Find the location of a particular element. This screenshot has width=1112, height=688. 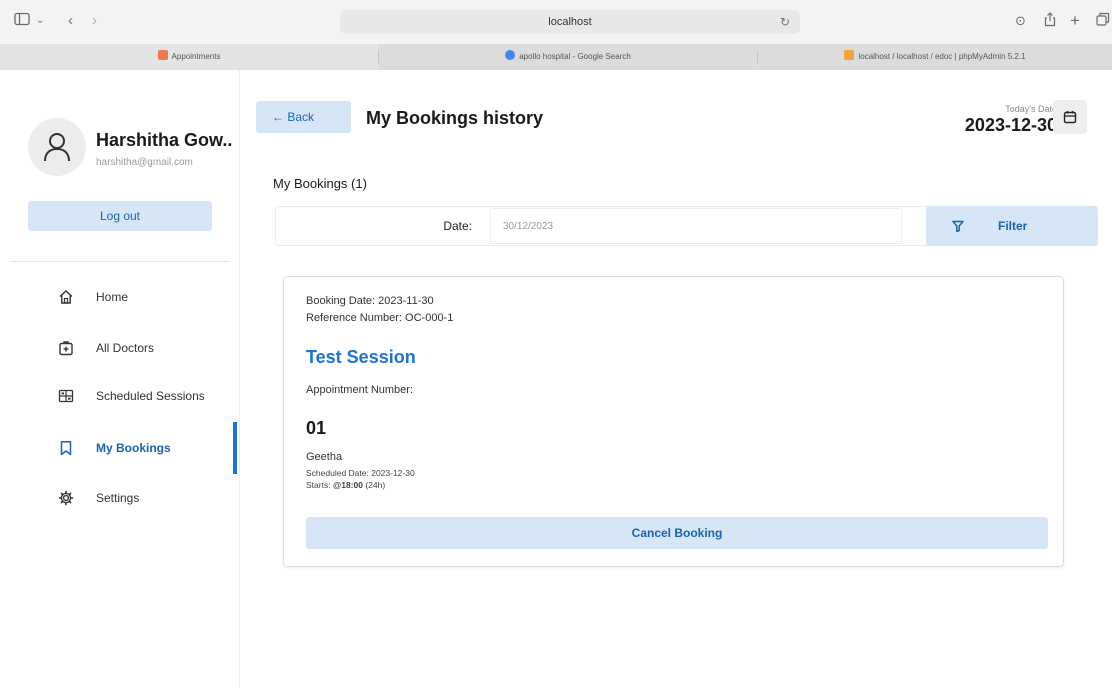

filter-label: Filter is located at coordinates (1013, 226).